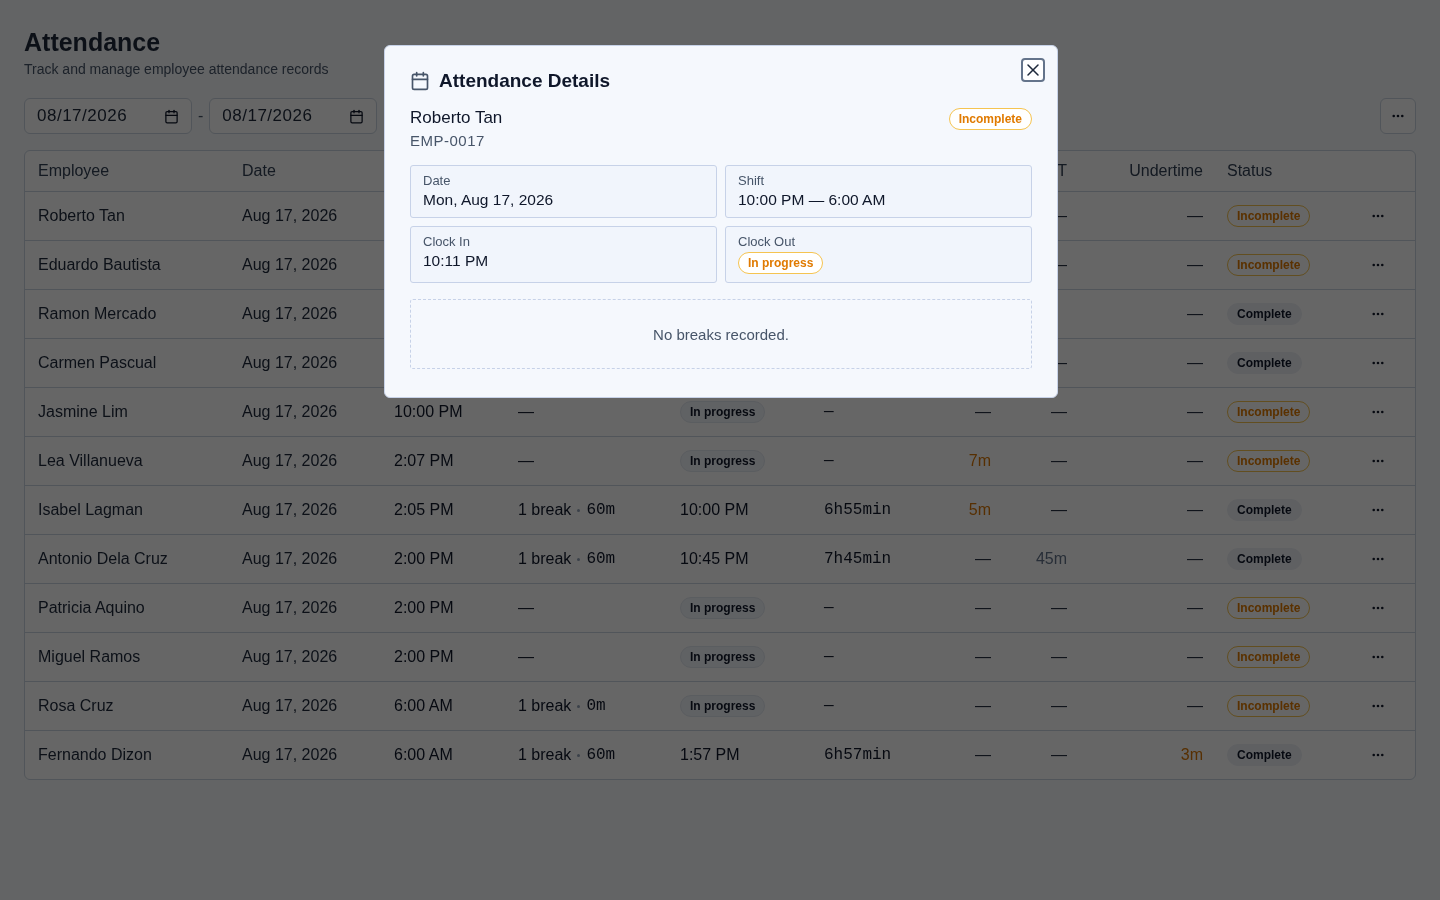 The height and width of the screenshot is (900, 1440). Describe the element at coordinates (74, 170) in the screenshot. I see `column-header: Employee` at that location.